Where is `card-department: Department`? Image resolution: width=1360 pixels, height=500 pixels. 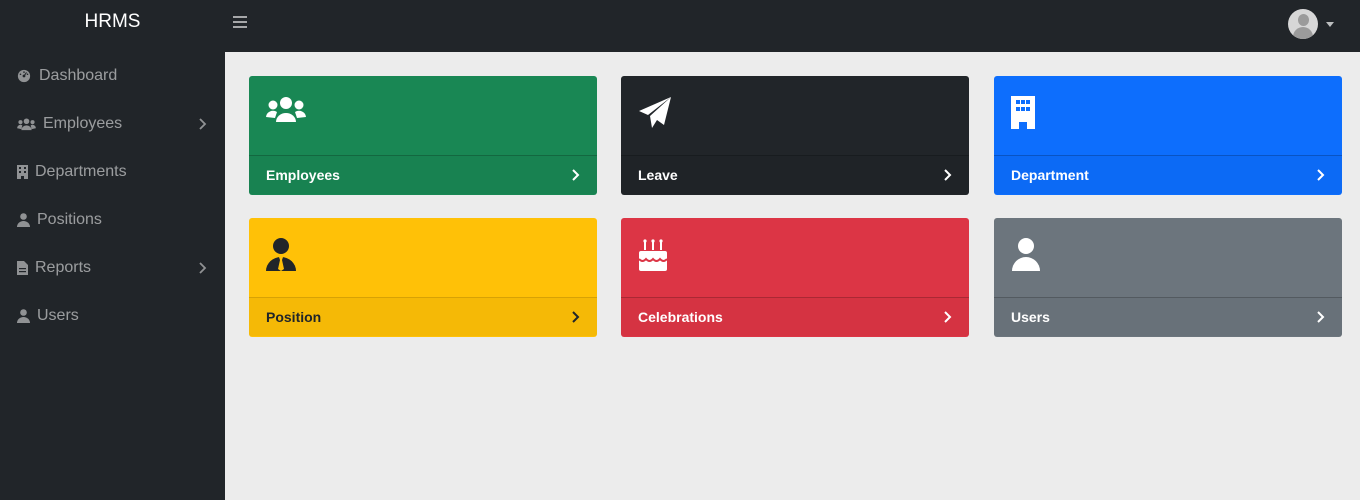 card-department: Department is located at coordinates (1168, 135).